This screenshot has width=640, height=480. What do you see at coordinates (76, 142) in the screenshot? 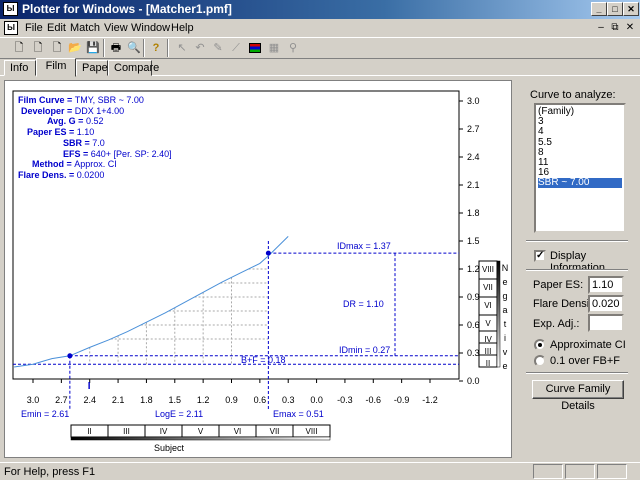
I see `sbr-label: SBR =` at bounding box center [76, 142].